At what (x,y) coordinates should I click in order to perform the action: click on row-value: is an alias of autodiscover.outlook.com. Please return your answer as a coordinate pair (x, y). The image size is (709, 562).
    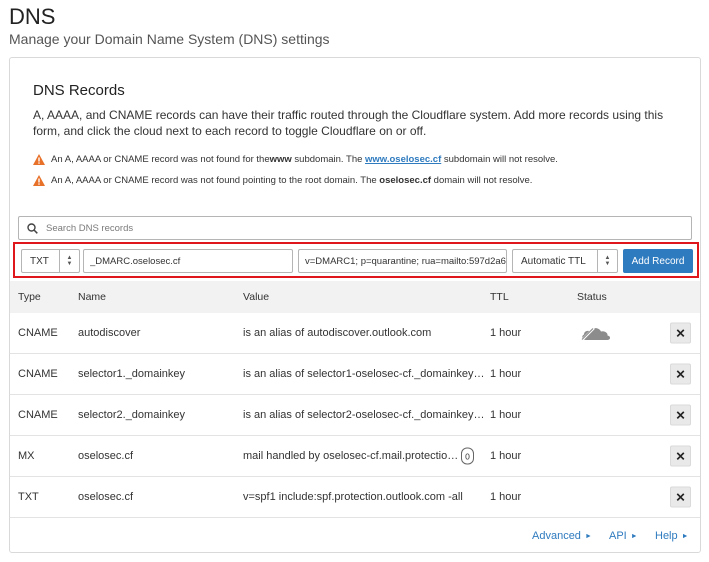
    Looking at the image, I should click on (337, 333).